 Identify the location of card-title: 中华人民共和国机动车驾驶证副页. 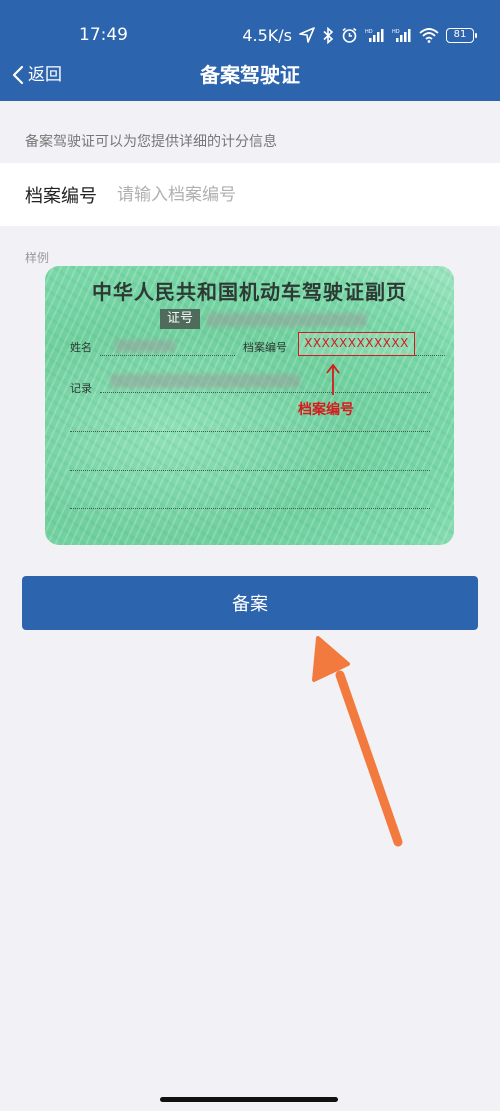
(249, 292).